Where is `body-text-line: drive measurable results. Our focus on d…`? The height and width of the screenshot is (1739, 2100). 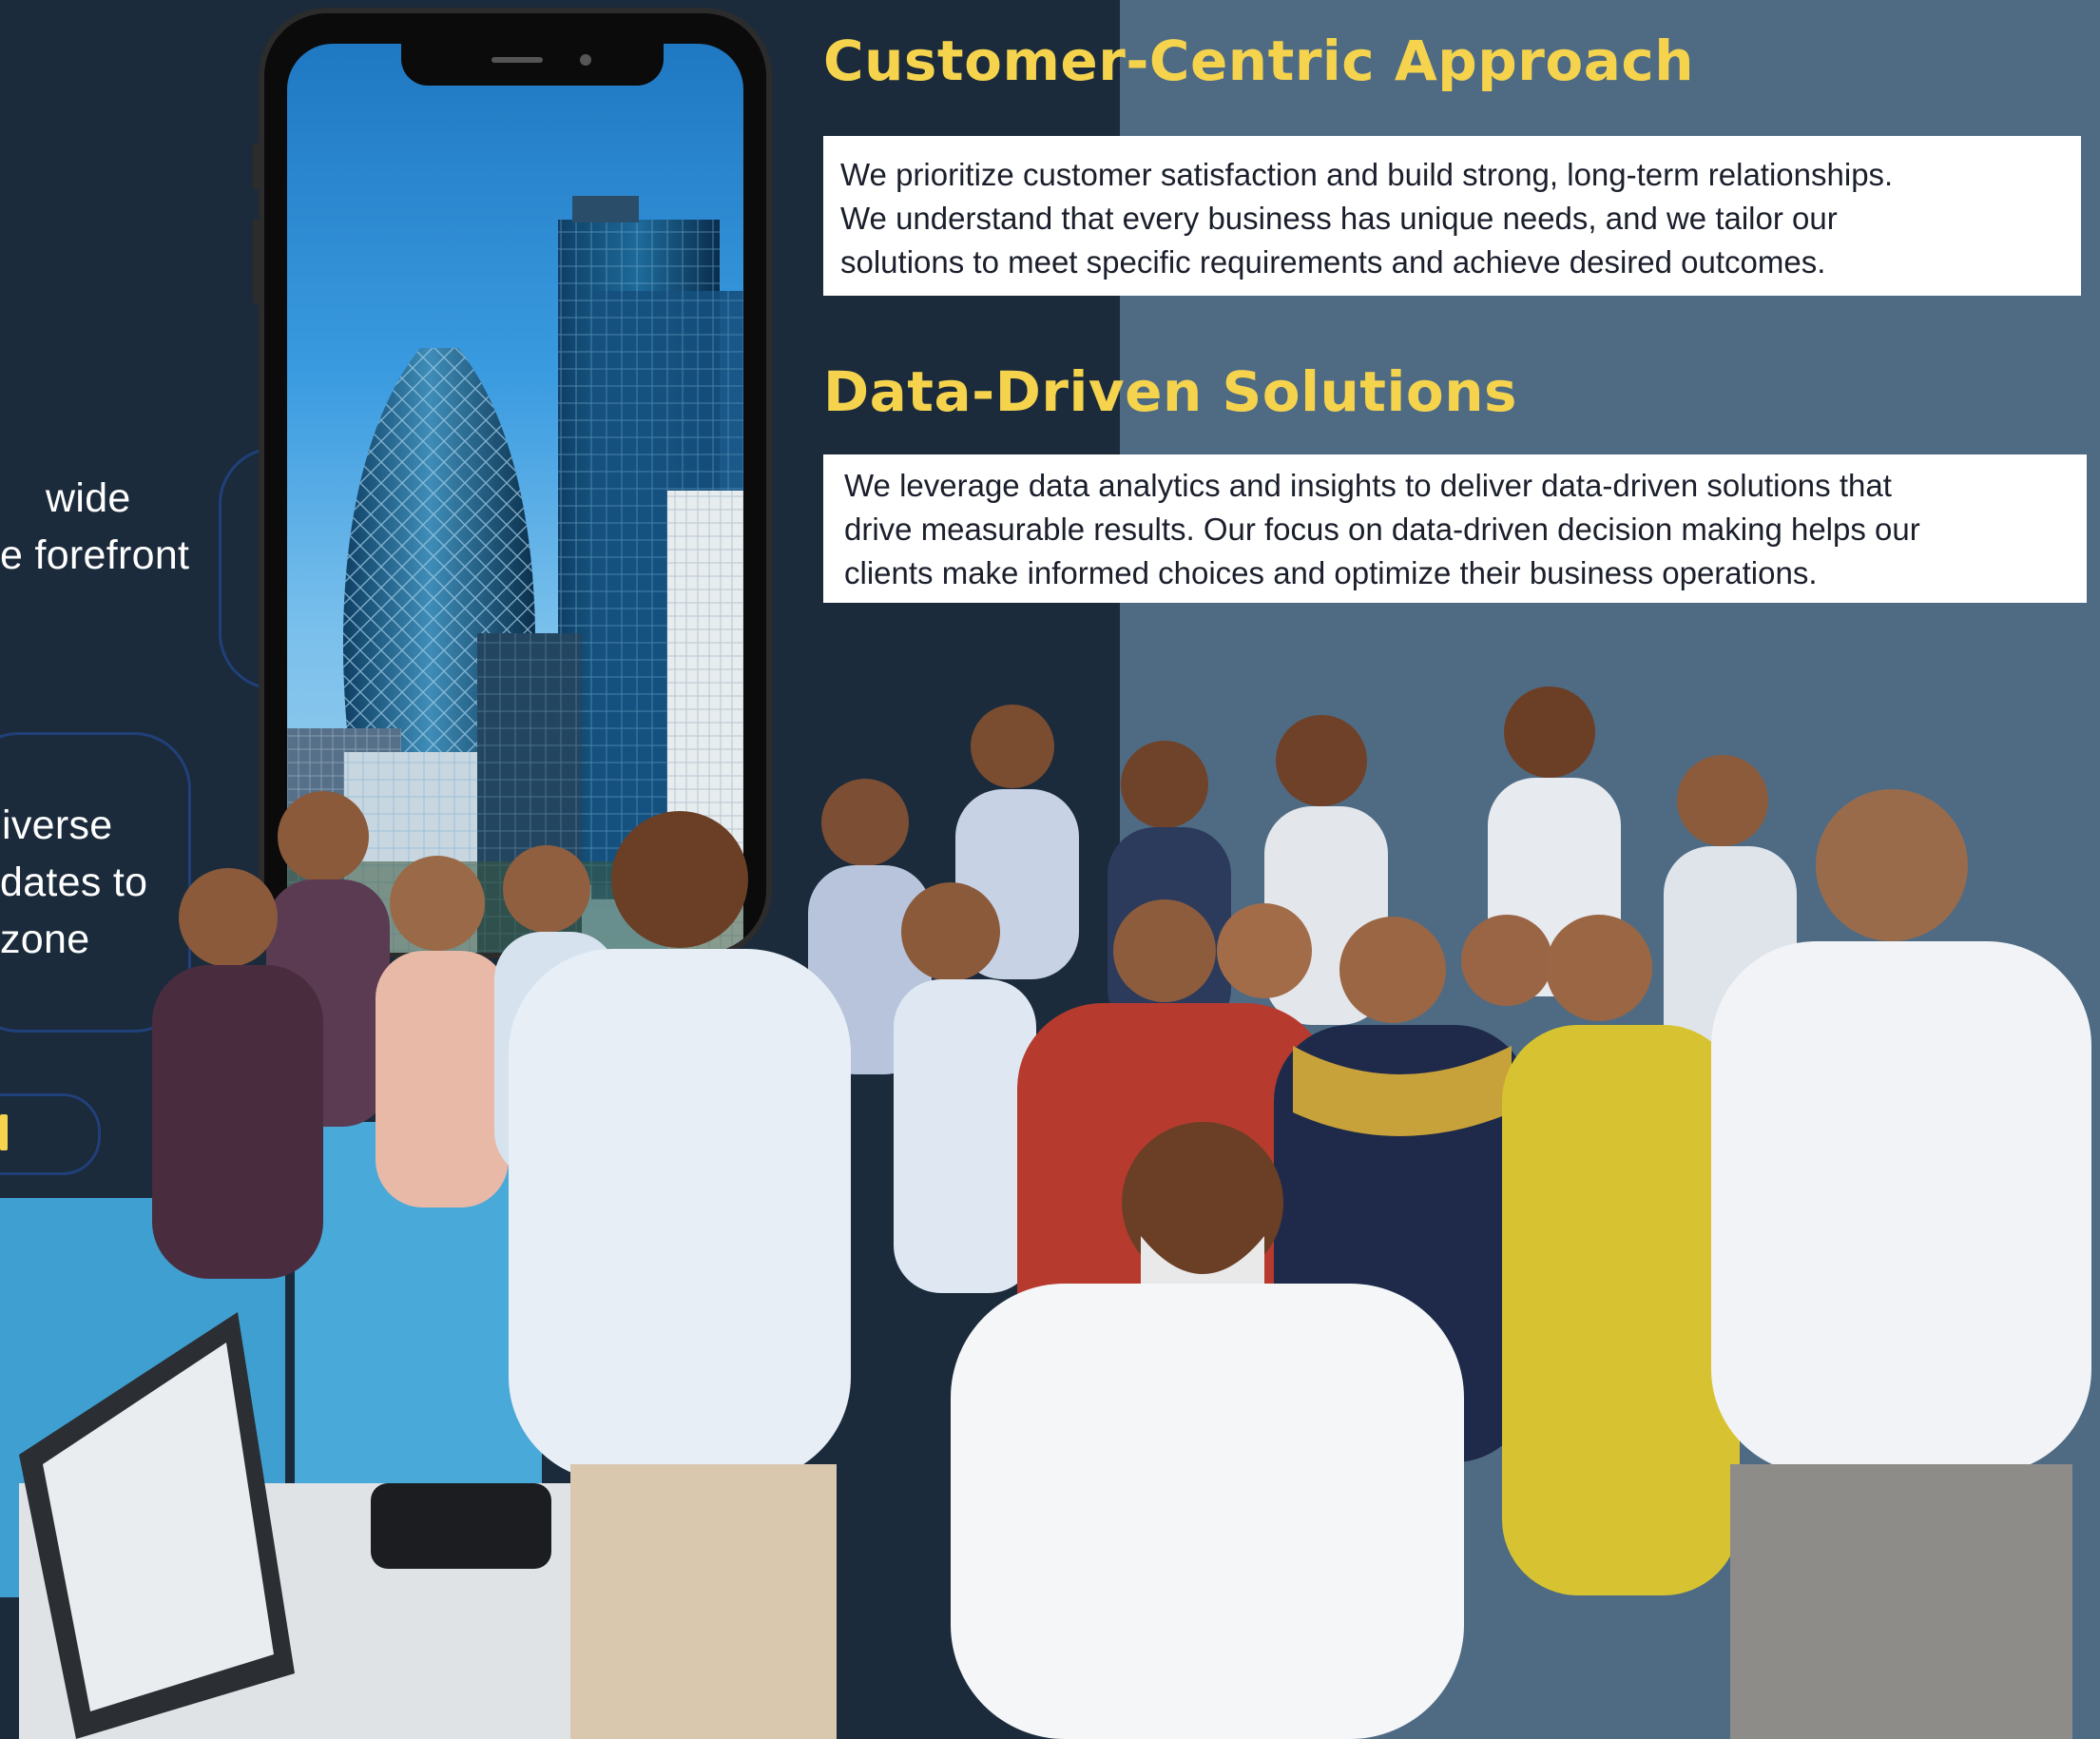 body-text-line: drive measurable results. Our focus on d… is located at coordinates (1382, 529).